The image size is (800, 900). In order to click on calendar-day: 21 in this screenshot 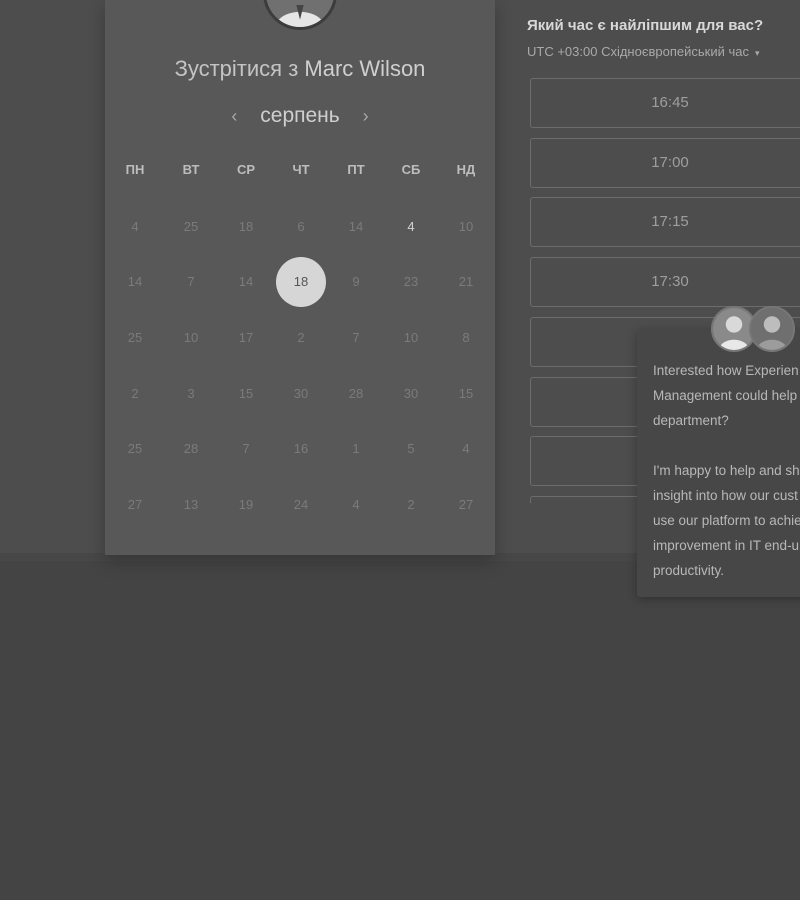, I will do `click(466, 281)`.